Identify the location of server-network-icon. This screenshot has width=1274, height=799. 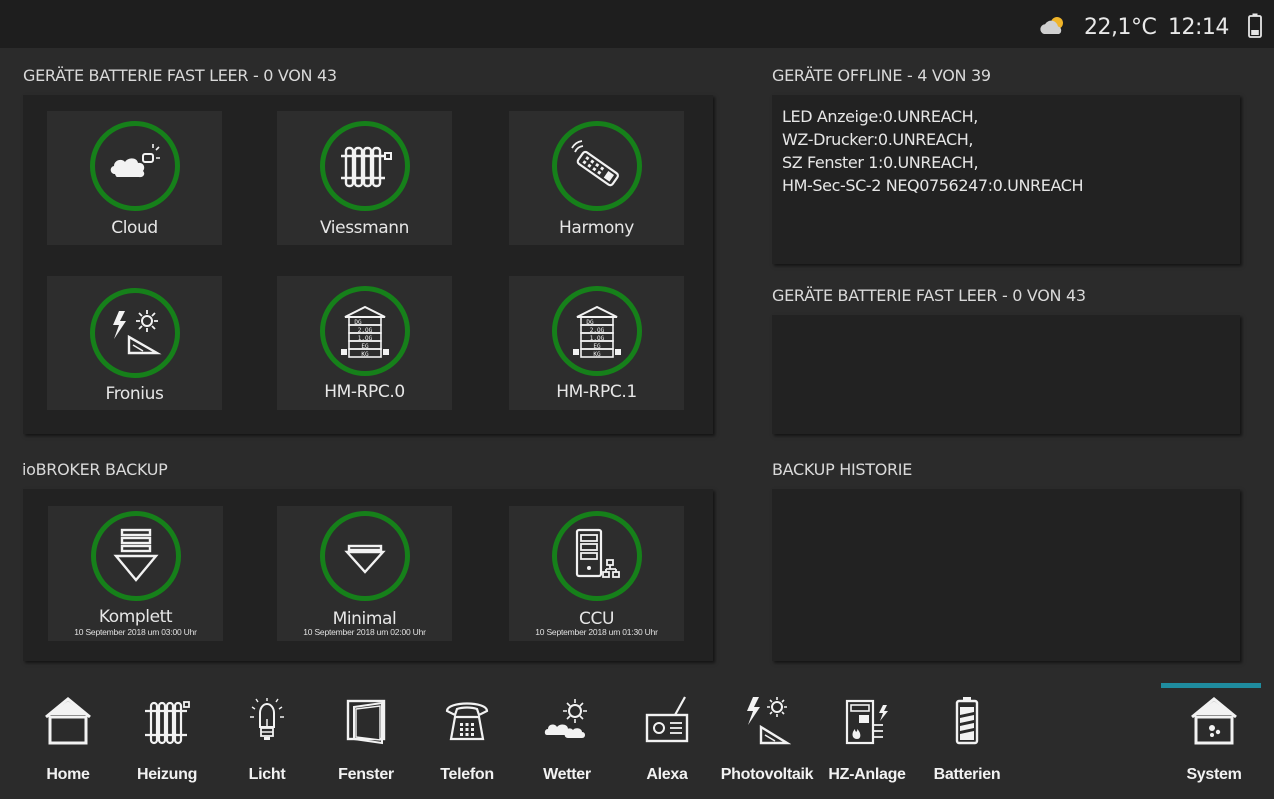
(597, 553).